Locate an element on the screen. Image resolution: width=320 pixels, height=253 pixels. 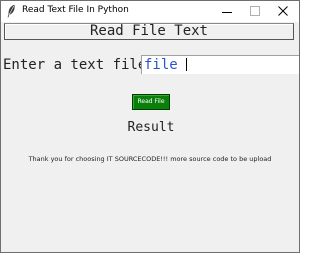
close-icon is located at coordinates (283, 11).